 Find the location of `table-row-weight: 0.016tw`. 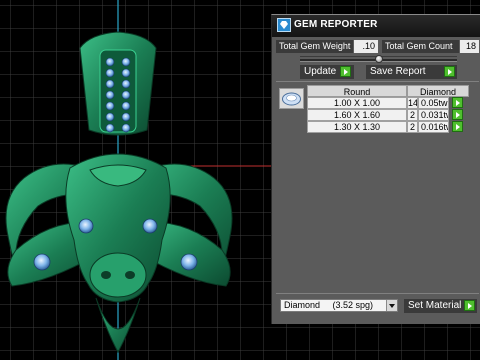

table-row-weight: 0.016tw is located at coordinates (433, 127).